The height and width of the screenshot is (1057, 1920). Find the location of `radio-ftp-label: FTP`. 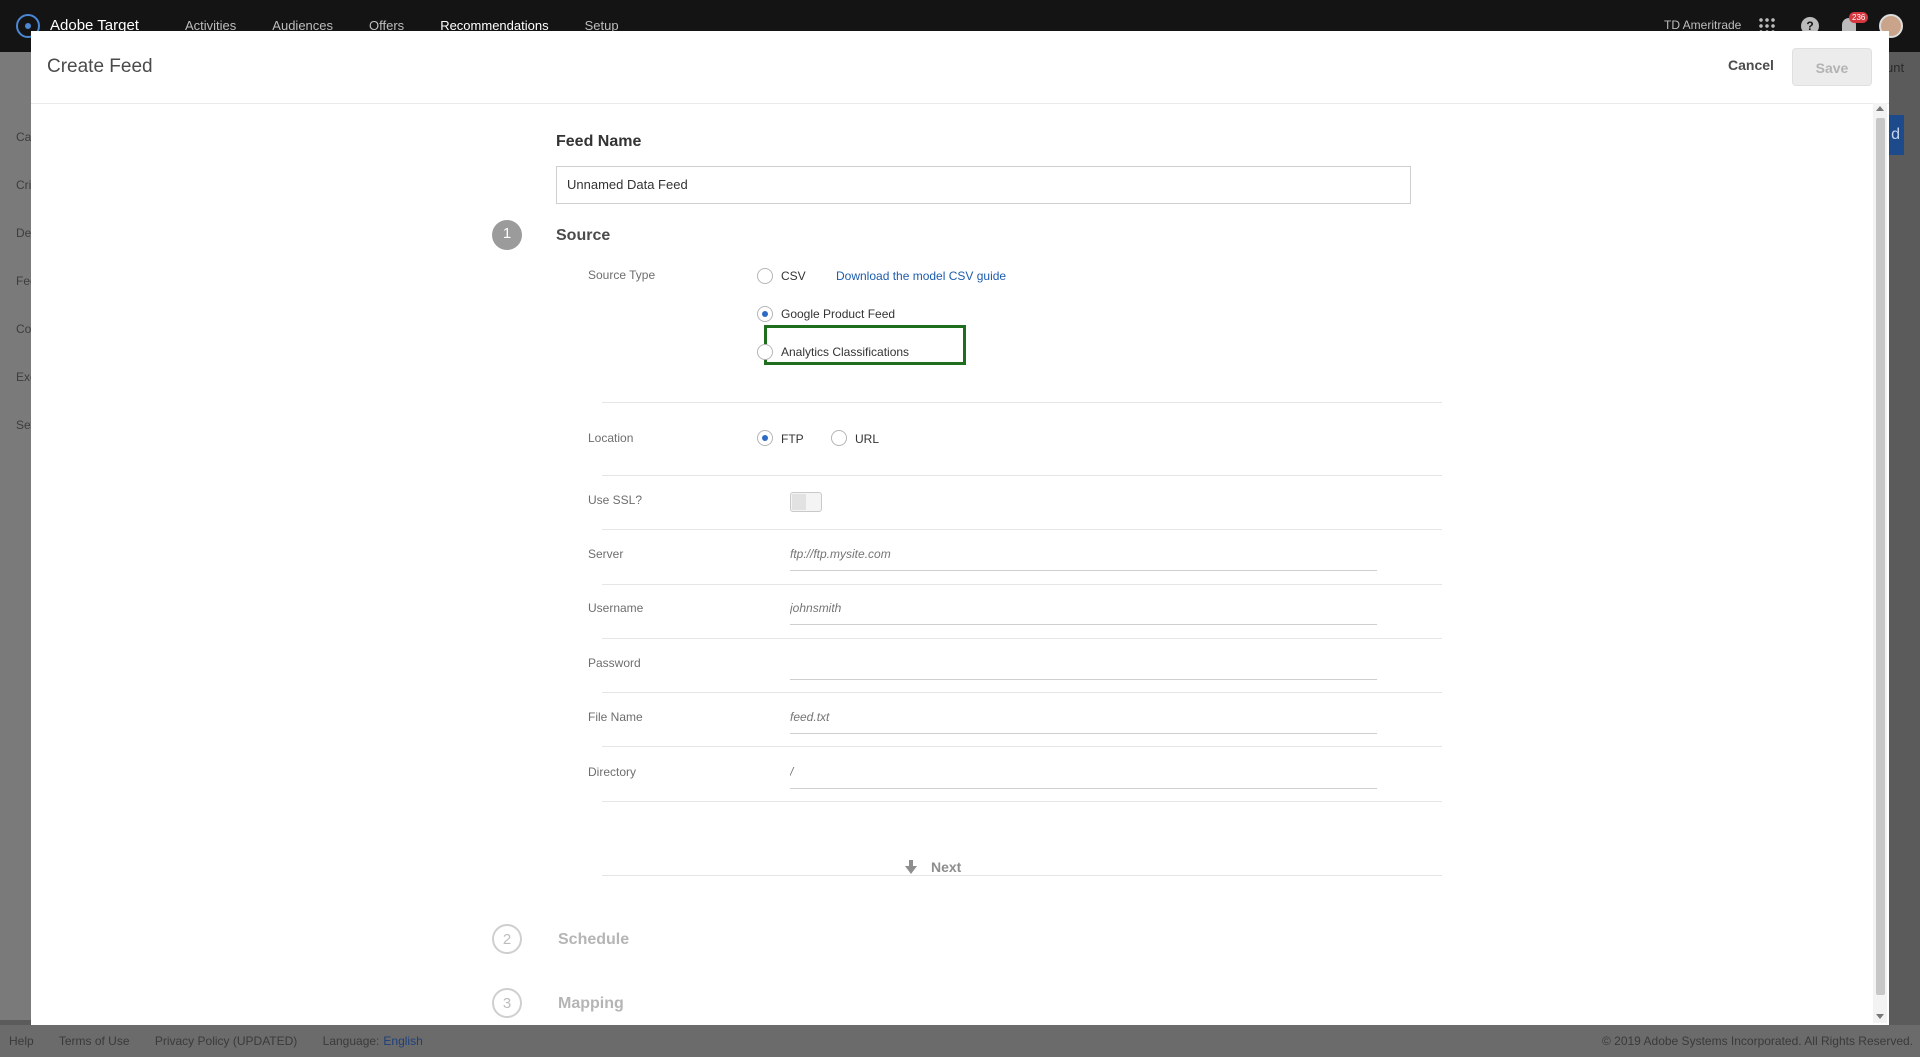

radio-ftp-label: FTP is located at coordinates (792, 439).